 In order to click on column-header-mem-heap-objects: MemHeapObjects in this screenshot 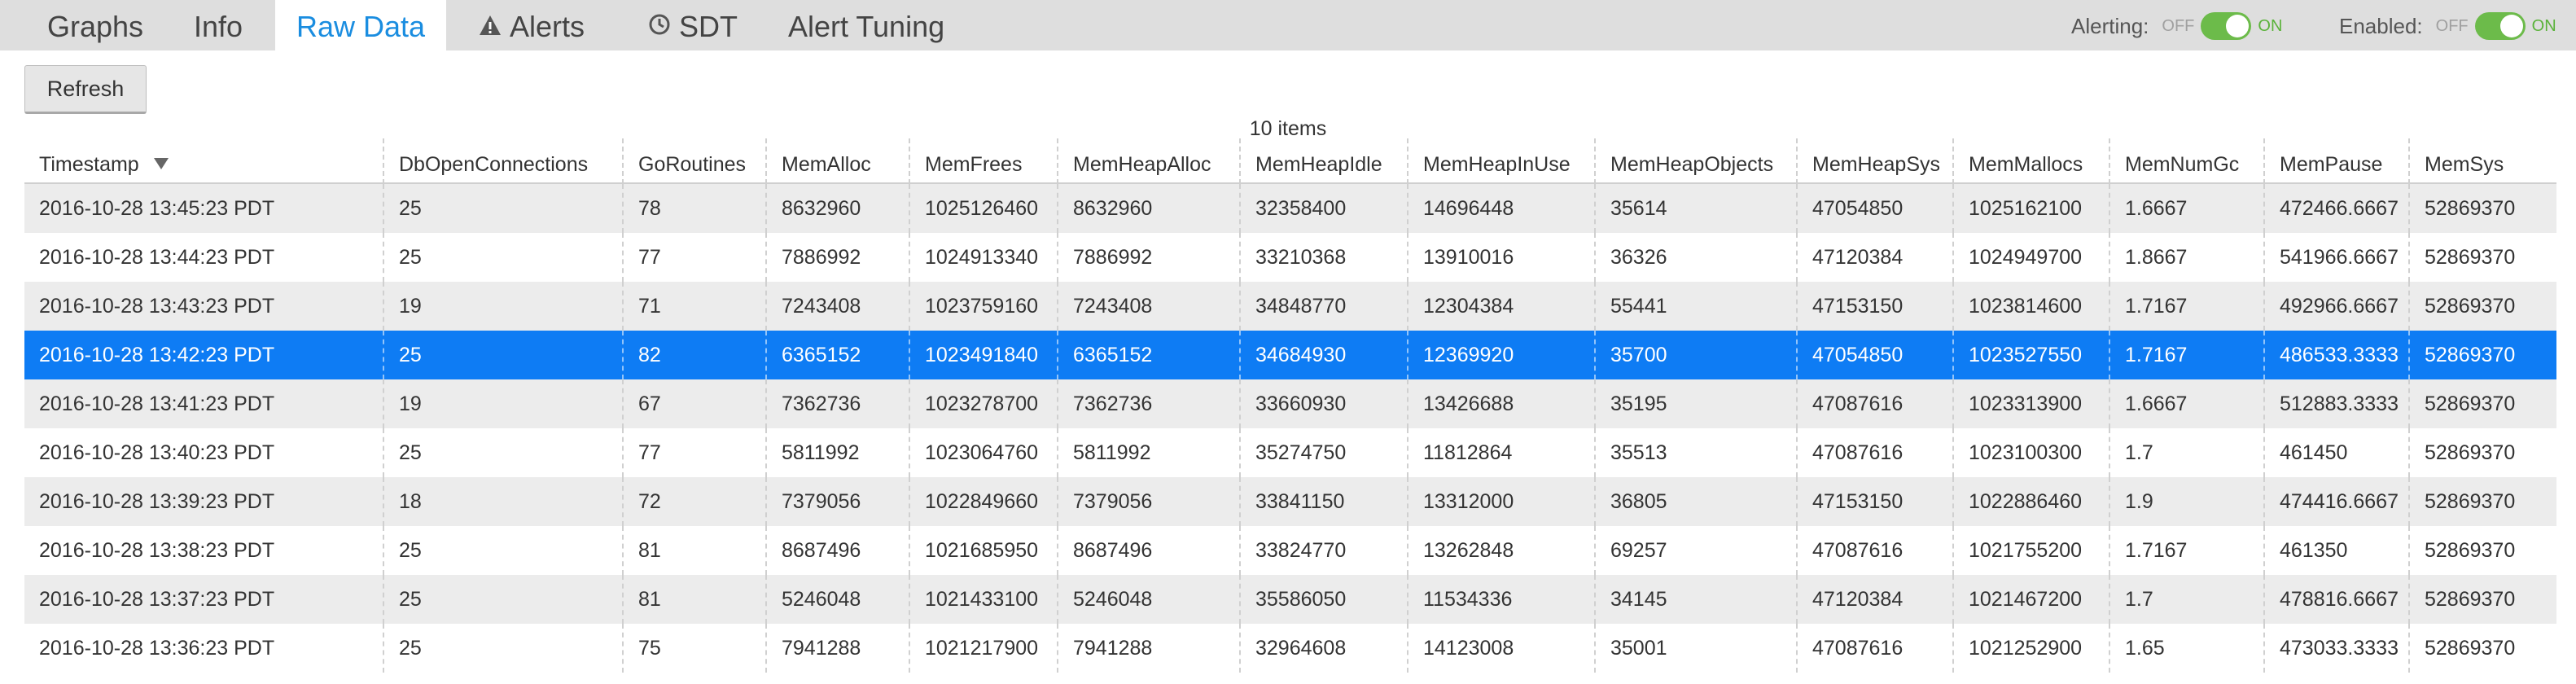, I will do `click(1683, 161)`.